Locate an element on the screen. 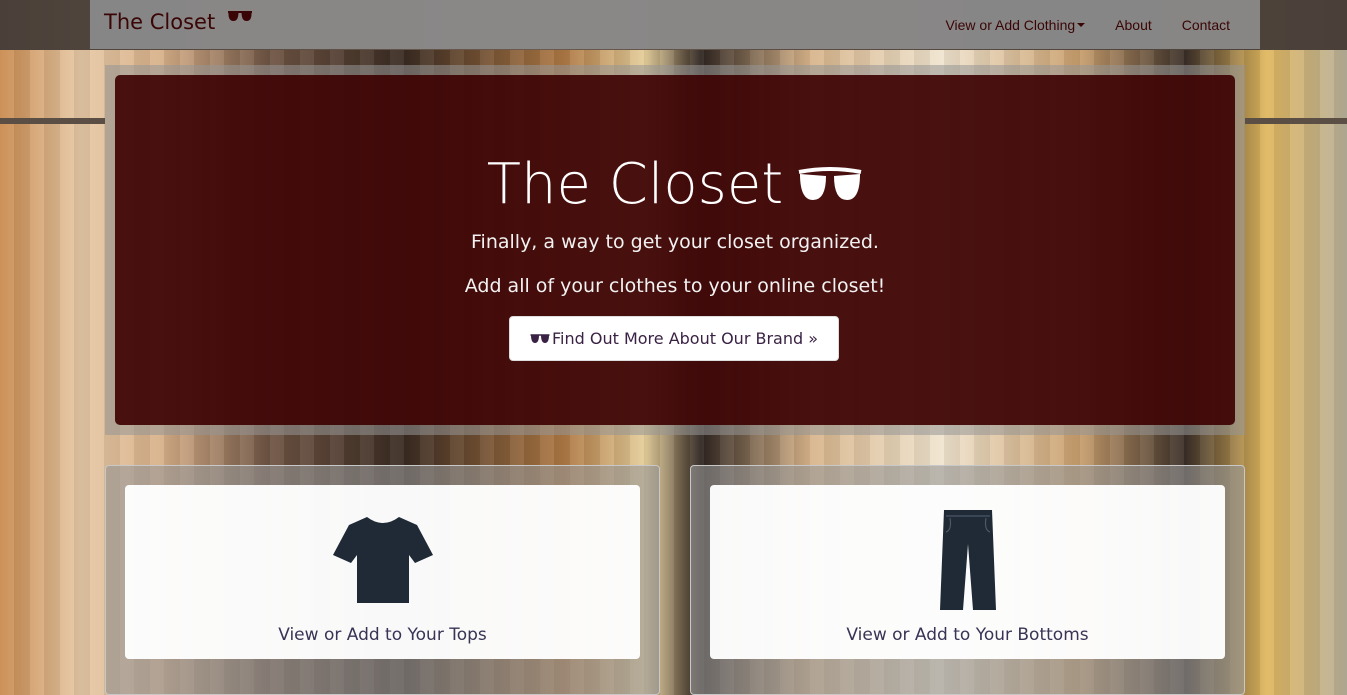  brand-link: The Closet is located at coordinates (178, 22).